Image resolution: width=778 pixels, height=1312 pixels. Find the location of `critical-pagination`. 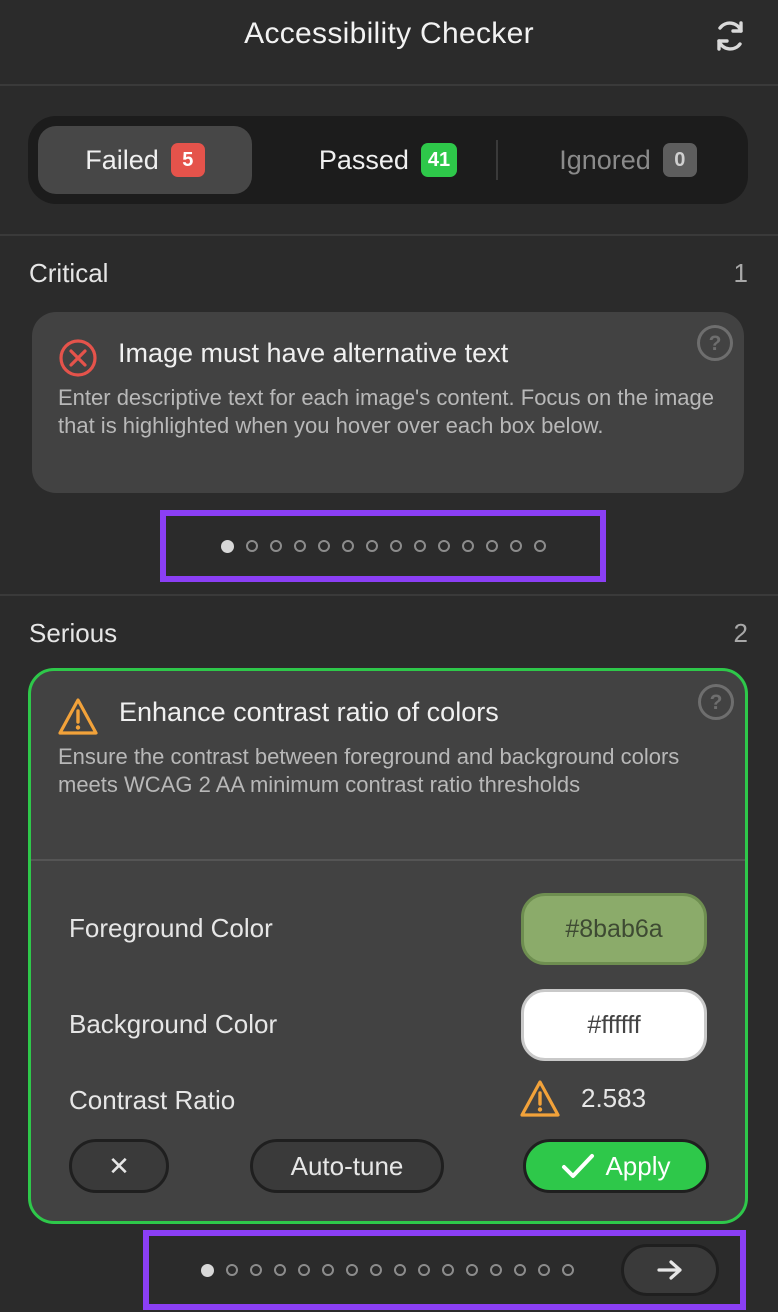

critical-pagination is located at coordinates (383, 546).